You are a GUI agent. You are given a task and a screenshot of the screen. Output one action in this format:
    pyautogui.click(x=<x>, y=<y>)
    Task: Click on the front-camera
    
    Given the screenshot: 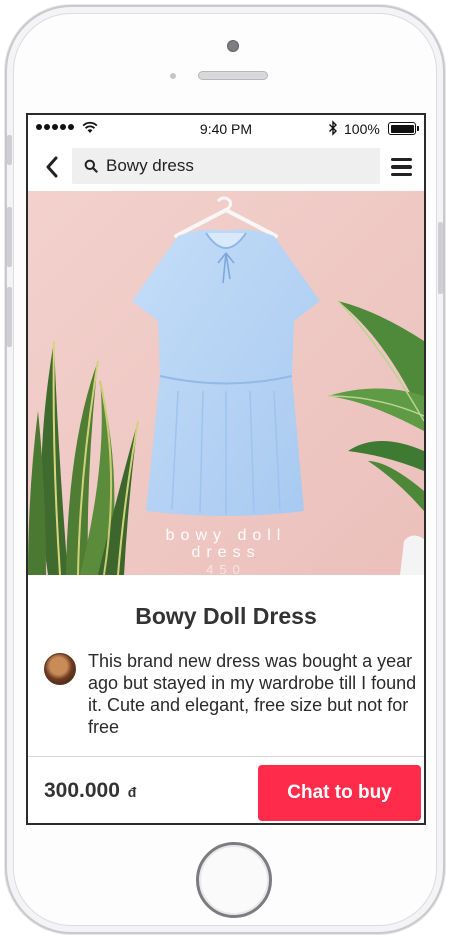 What is the action you would take?
    pyautogui.click(x=233, y=46)
    